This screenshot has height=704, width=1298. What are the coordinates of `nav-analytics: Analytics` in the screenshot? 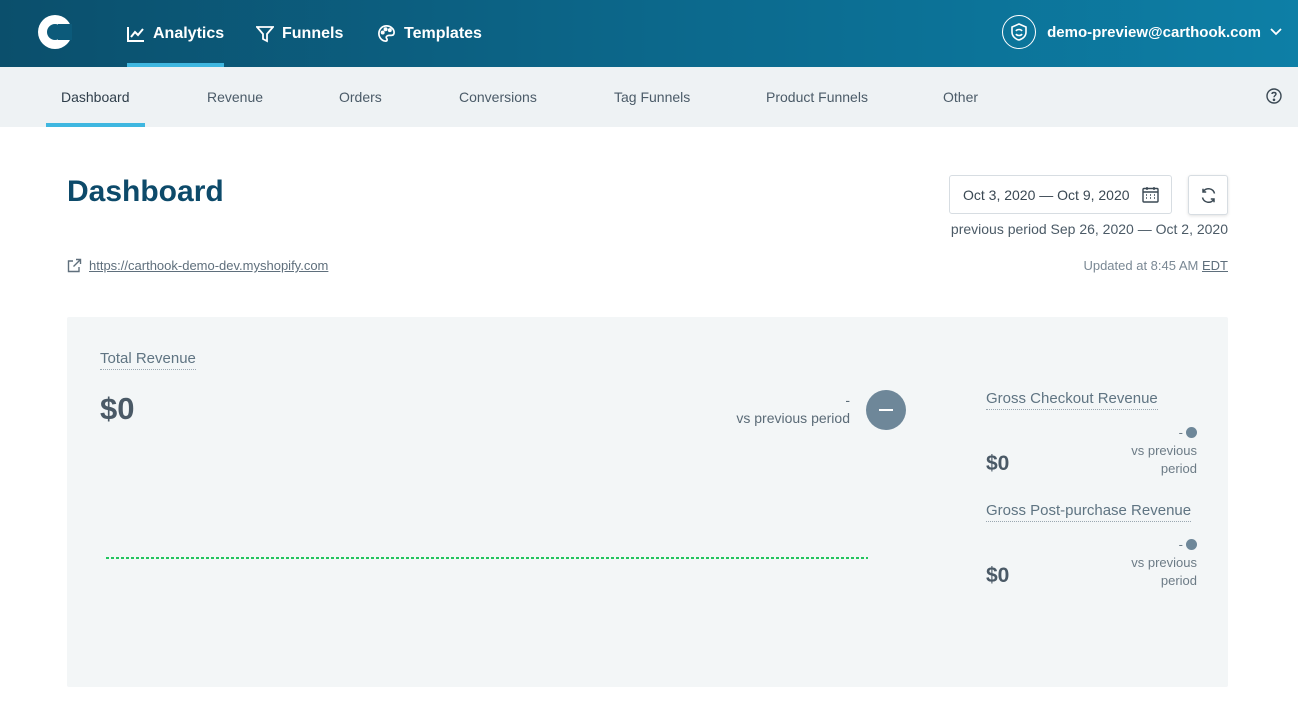 It's located at (176, 33).